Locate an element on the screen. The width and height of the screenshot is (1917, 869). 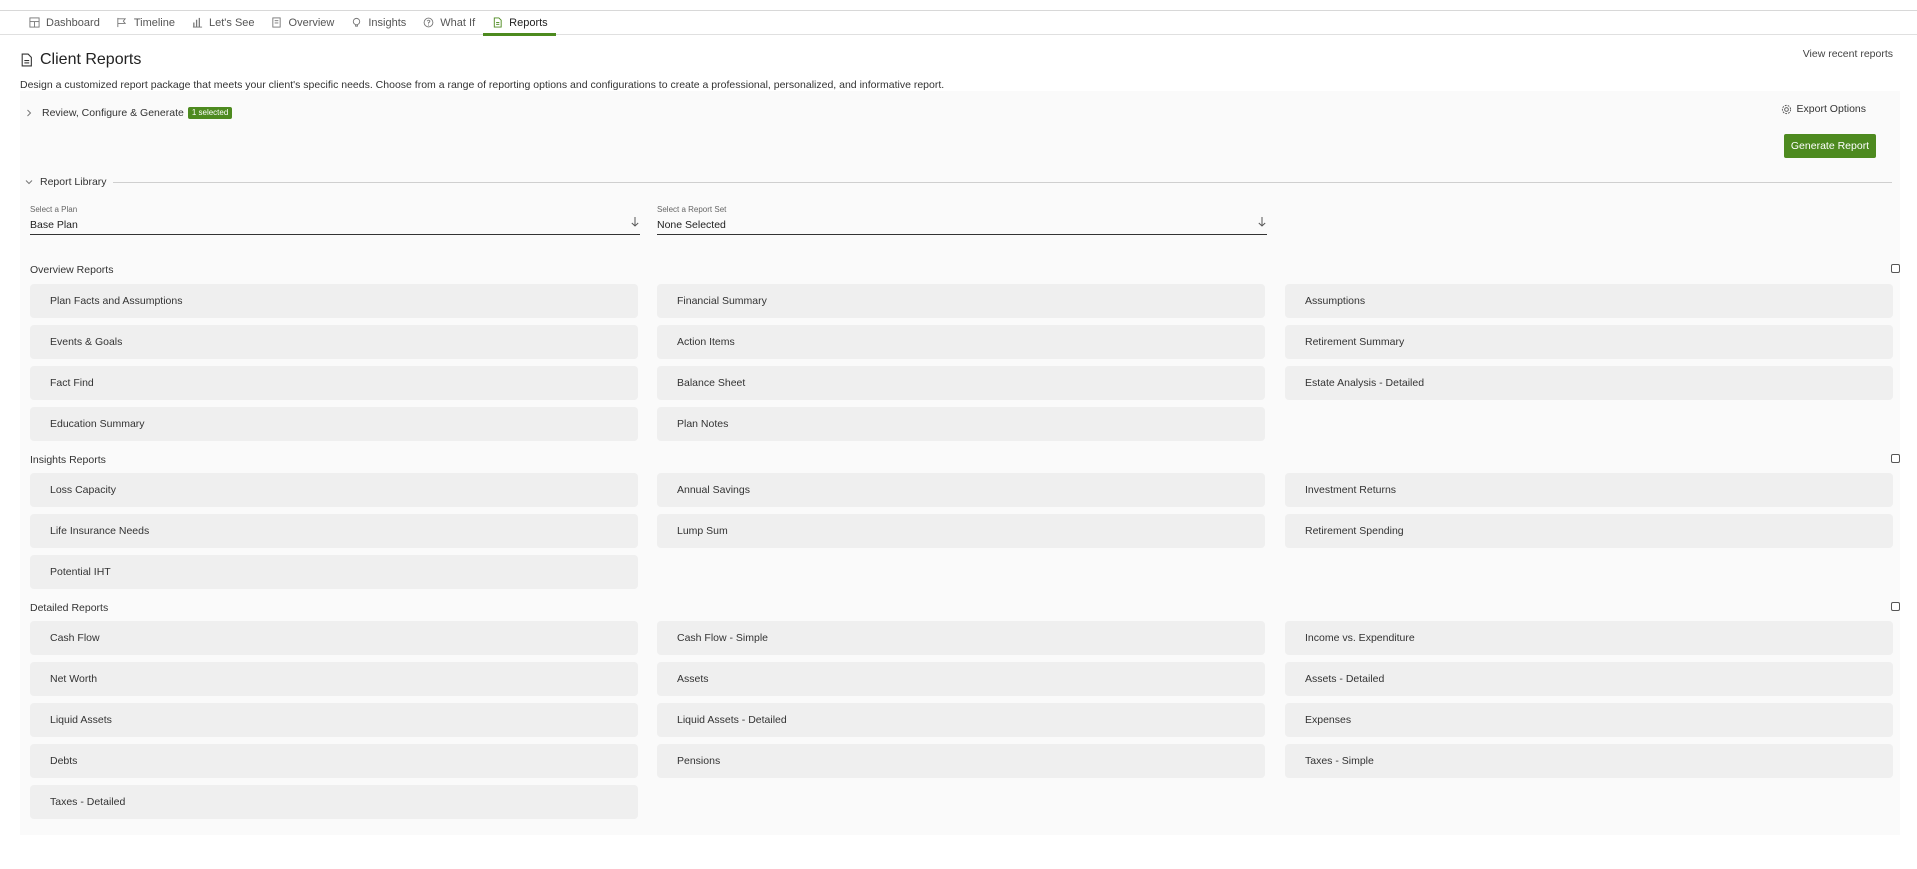
tab-label: Insights is located at coordinates (387, 22).